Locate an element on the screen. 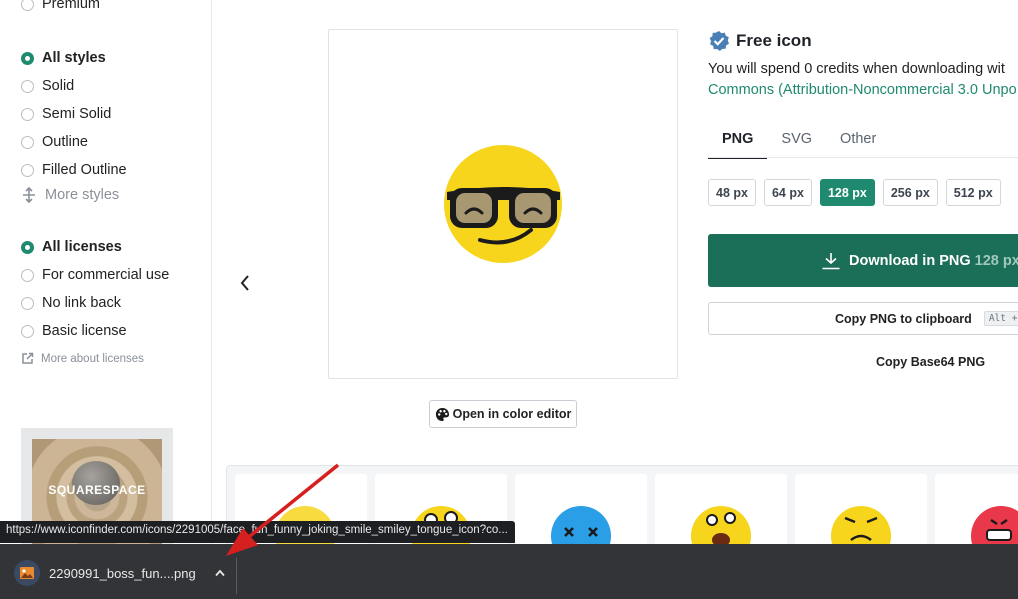  filter-license-label: For commercial use is located at coordinates (106, 275).